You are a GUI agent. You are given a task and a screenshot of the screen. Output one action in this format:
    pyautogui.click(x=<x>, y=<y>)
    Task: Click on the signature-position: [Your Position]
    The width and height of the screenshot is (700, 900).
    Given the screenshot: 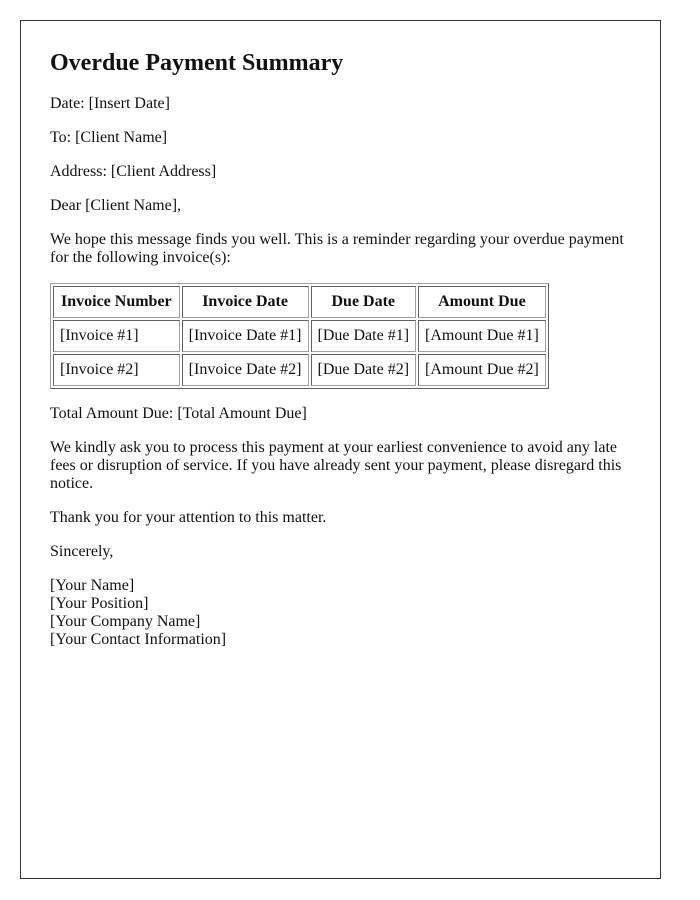 What is the action you would take?
    pyautogui.click(x=99, y=603)
    